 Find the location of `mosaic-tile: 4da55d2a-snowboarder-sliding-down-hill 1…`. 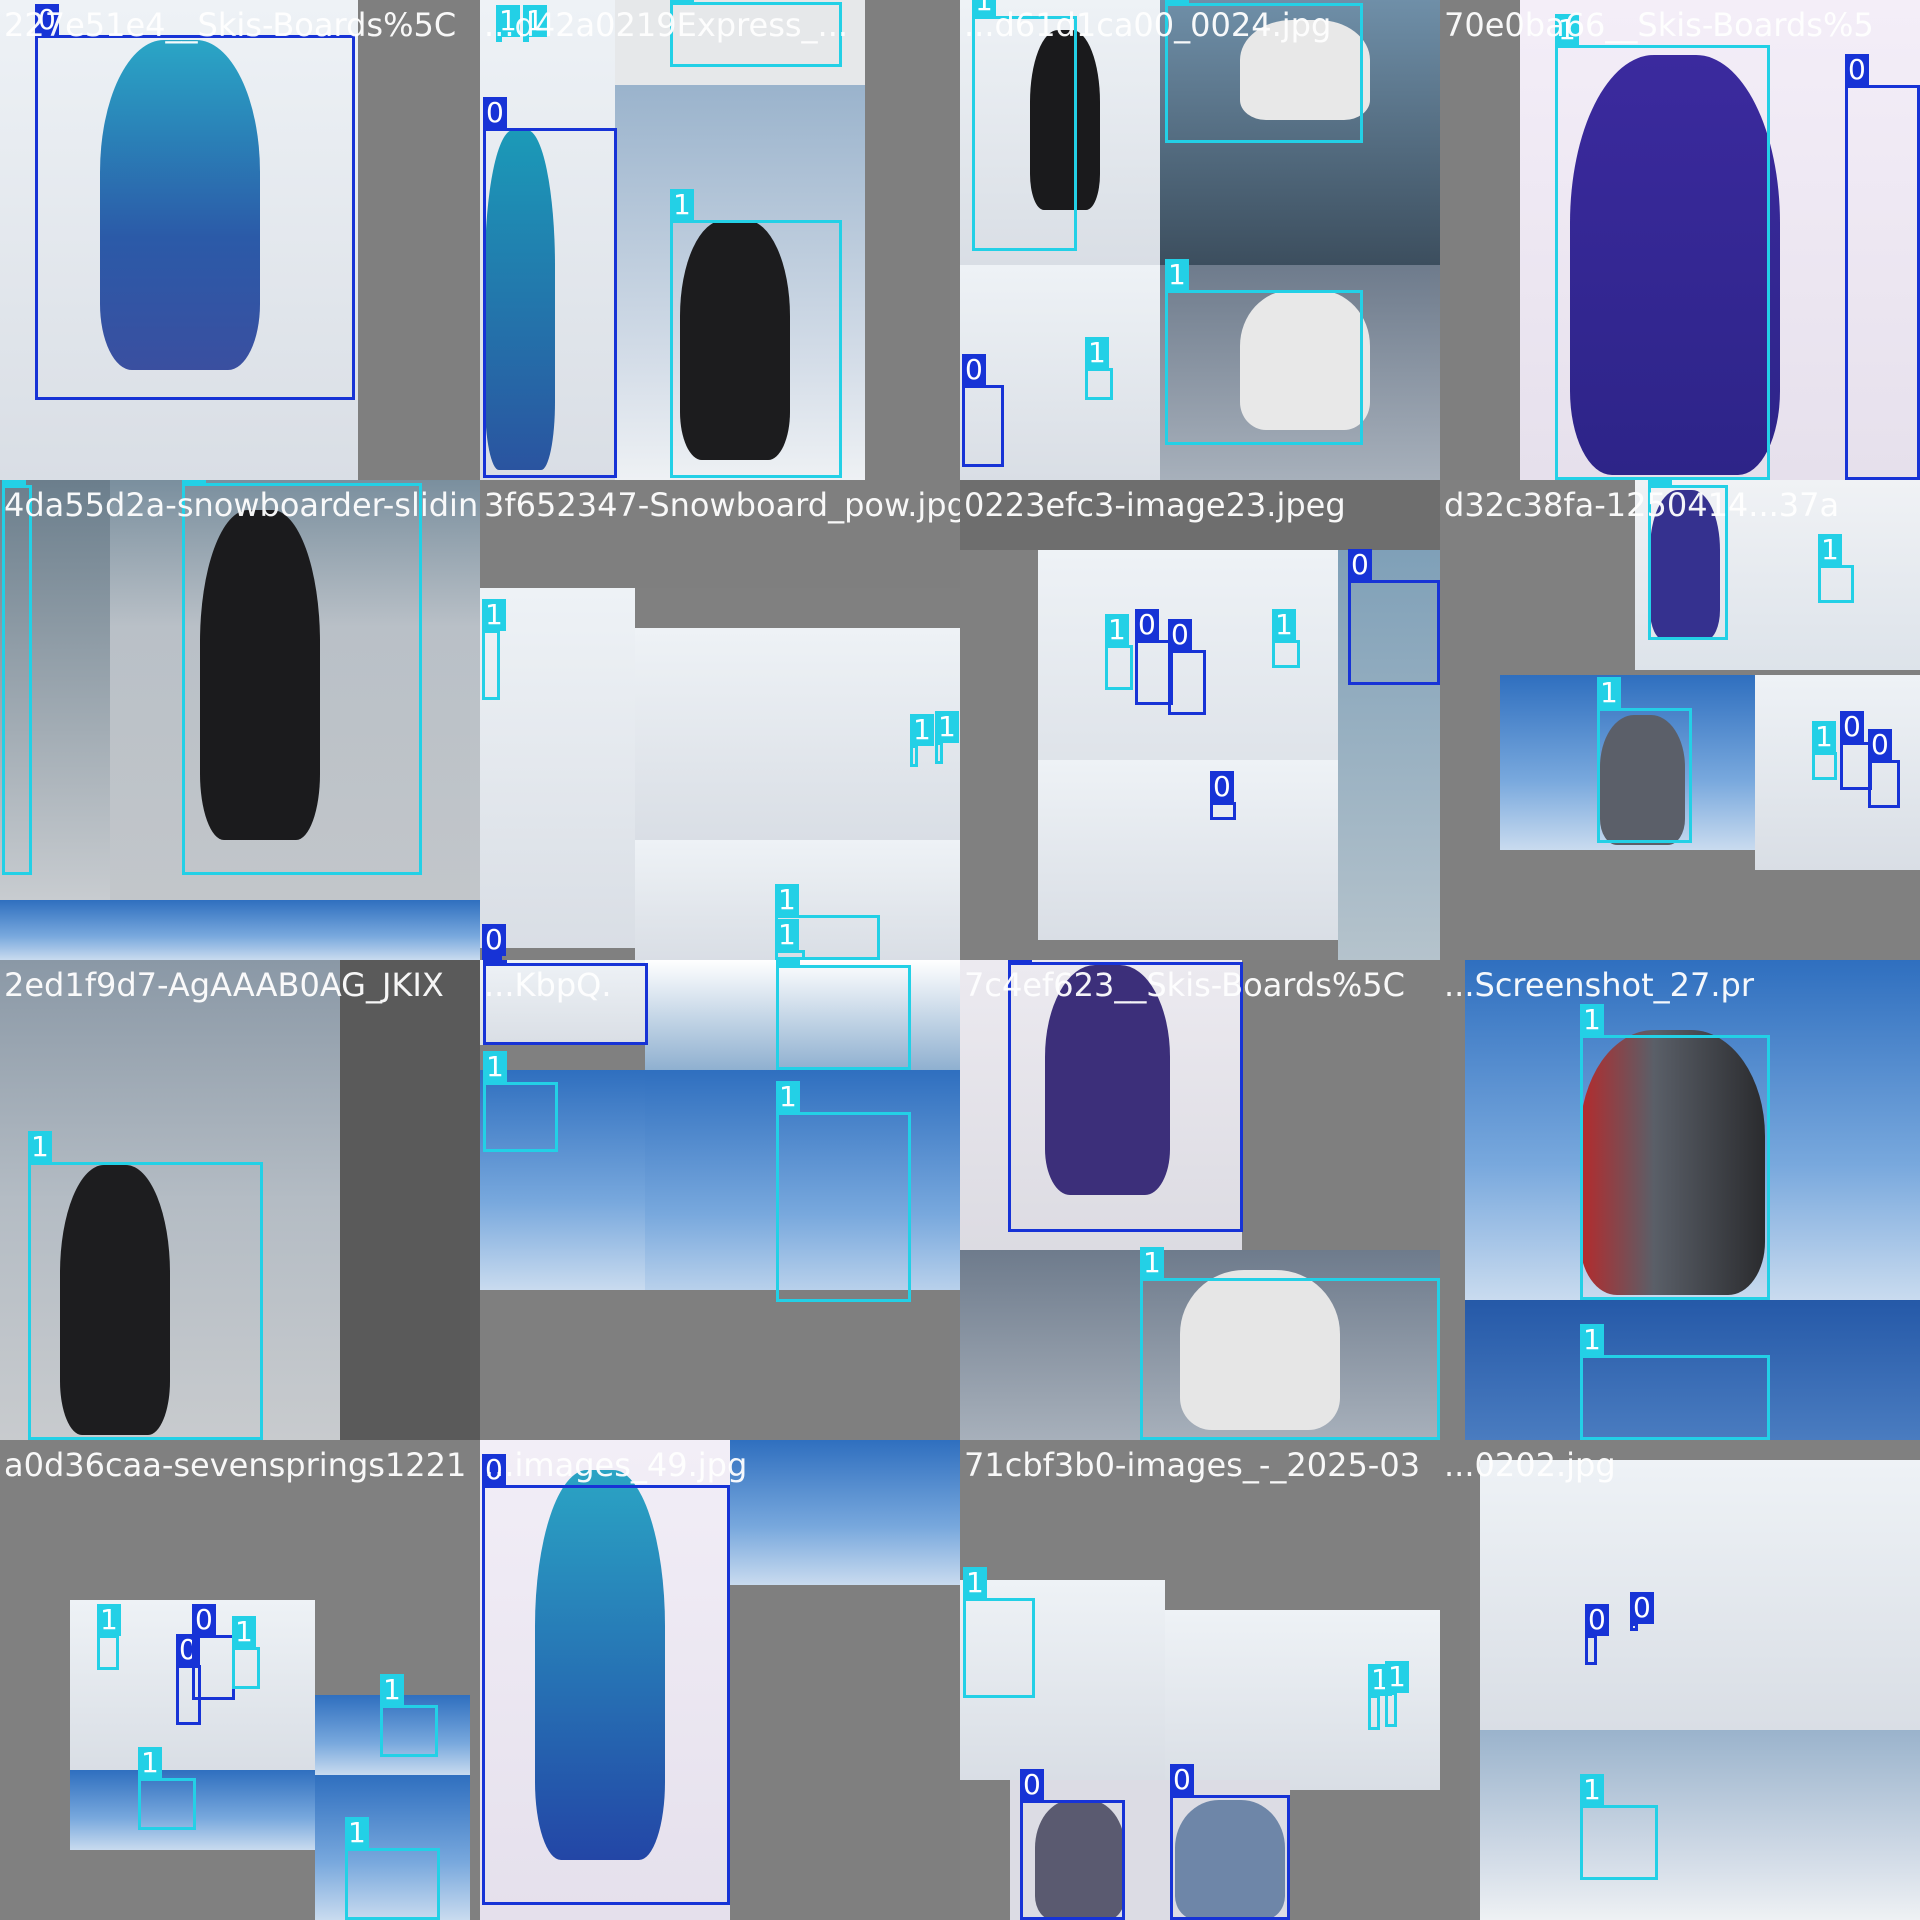

mosaic-tile: 4da55d2a-snowboarder-sliding-down-hill 1… is located at coordinates (240, 720).